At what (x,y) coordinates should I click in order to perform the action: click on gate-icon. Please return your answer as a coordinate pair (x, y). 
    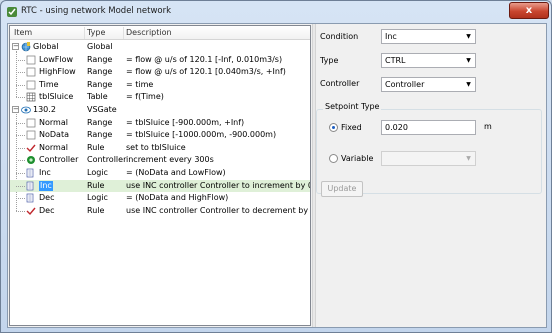
    Looking at the image, I should click on (26, 110).